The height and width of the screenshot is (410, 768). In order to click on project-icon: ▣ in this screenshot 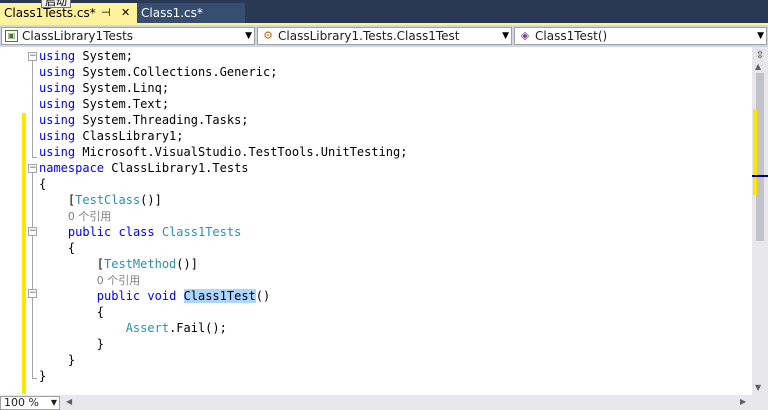, I will do `click(11, 36)`.